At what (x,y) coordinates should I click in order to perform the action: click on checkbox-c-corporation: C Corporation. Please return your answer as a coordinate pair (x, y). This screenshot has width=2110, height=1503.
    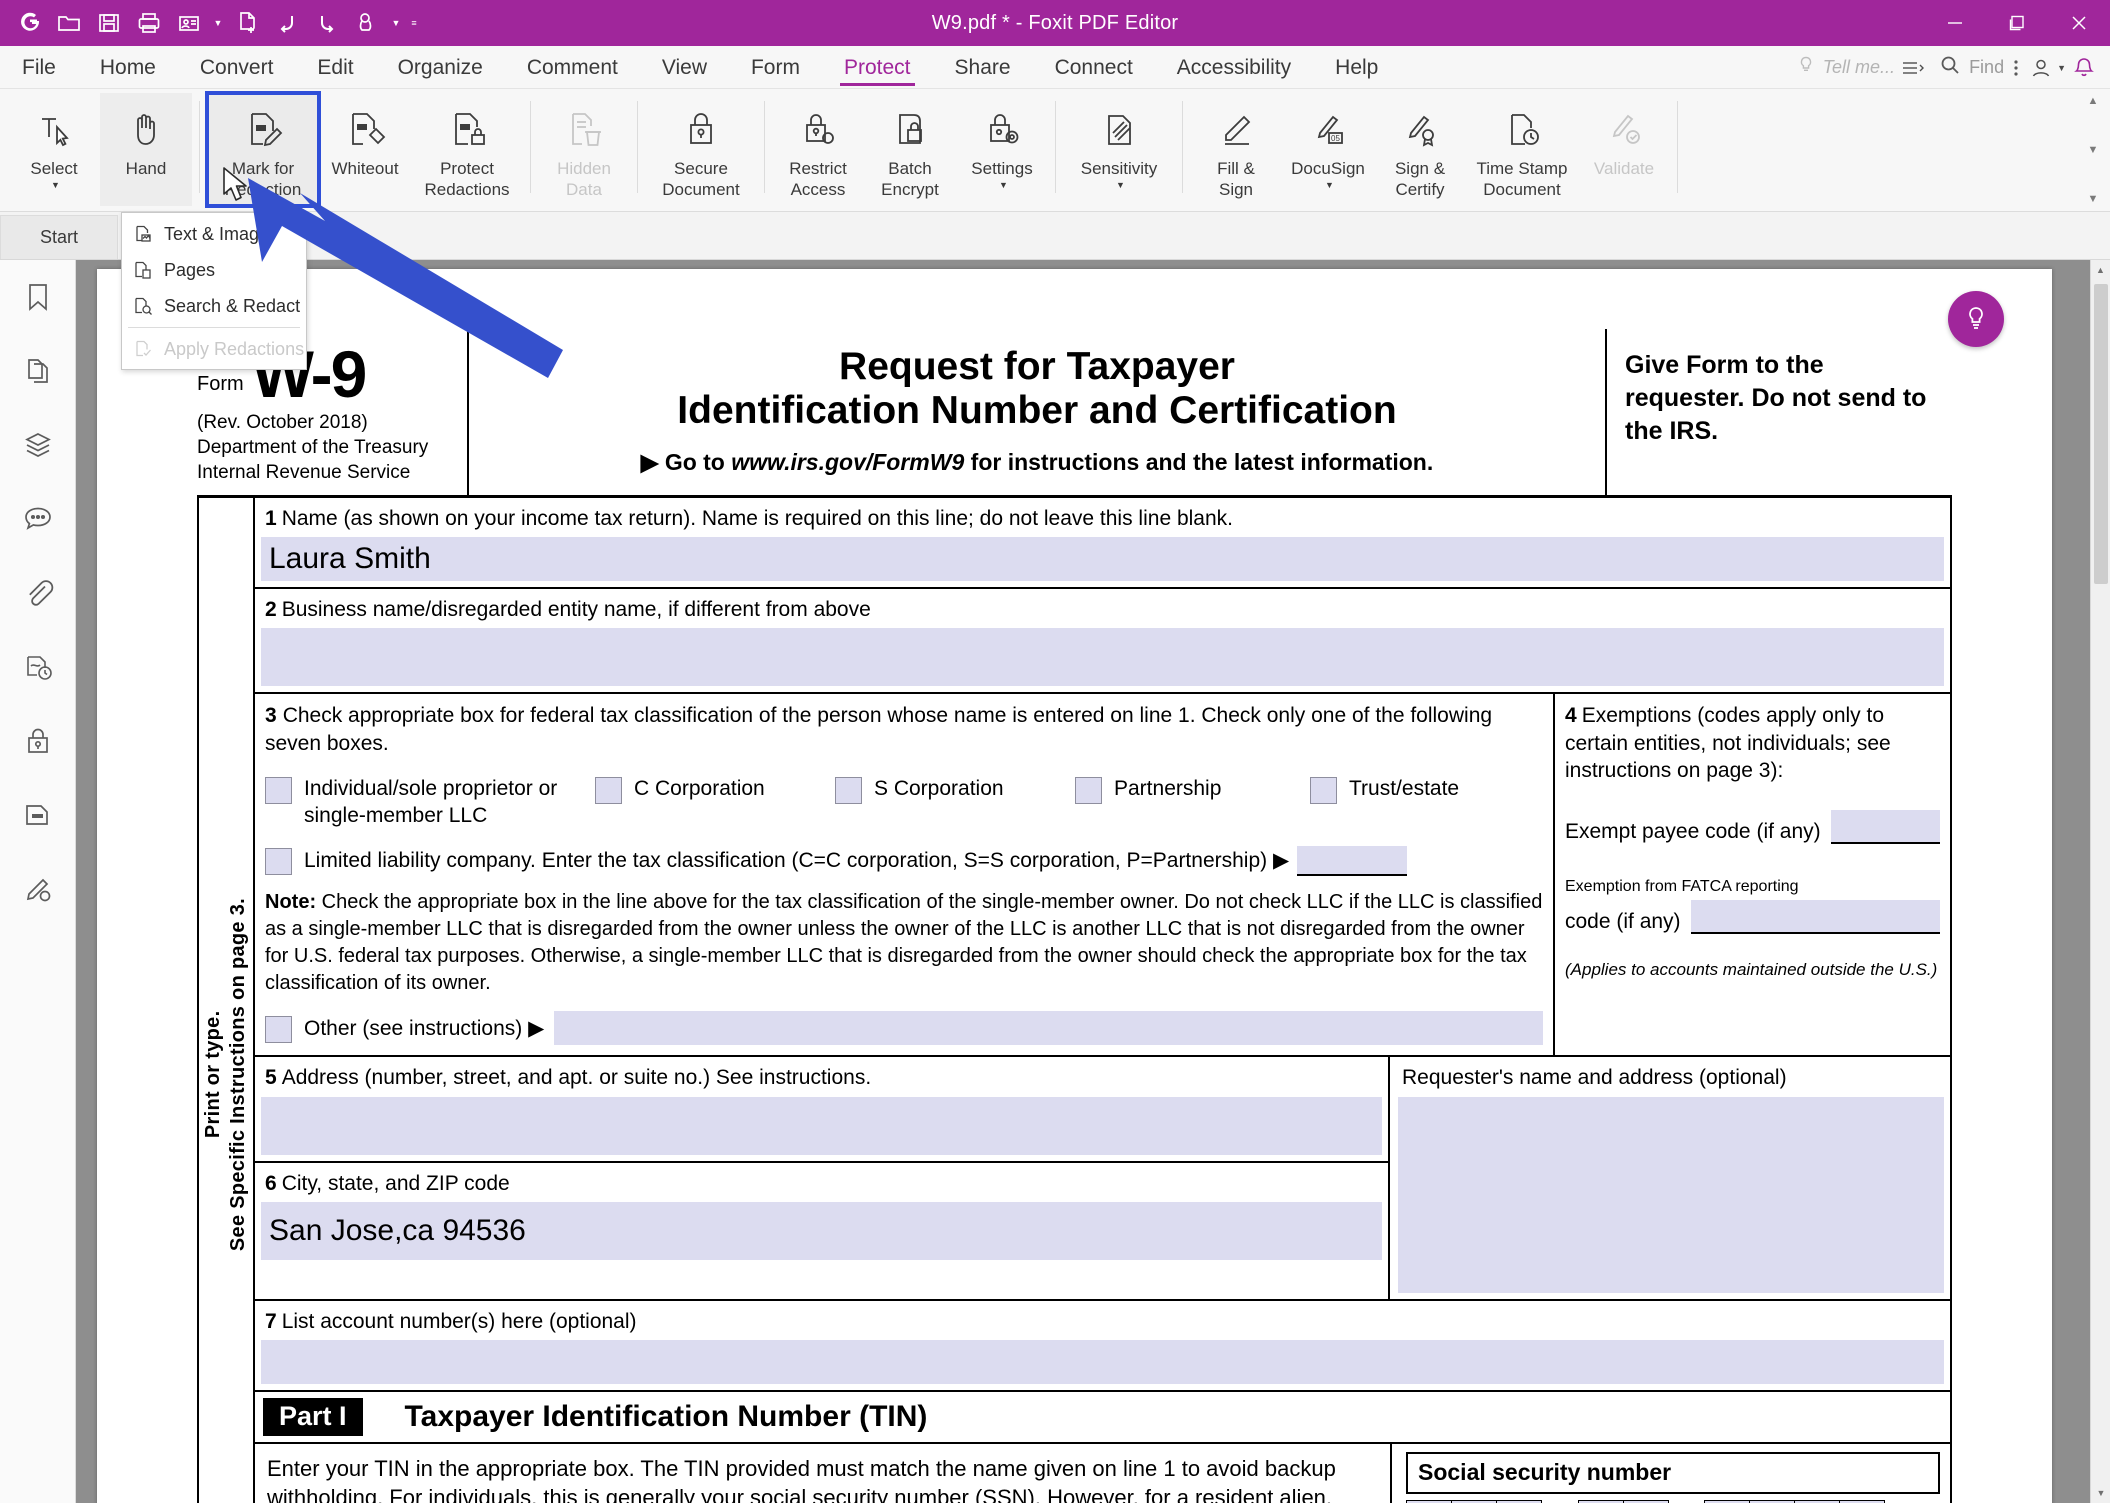
    Looking at the image, I should click on (715, 790).